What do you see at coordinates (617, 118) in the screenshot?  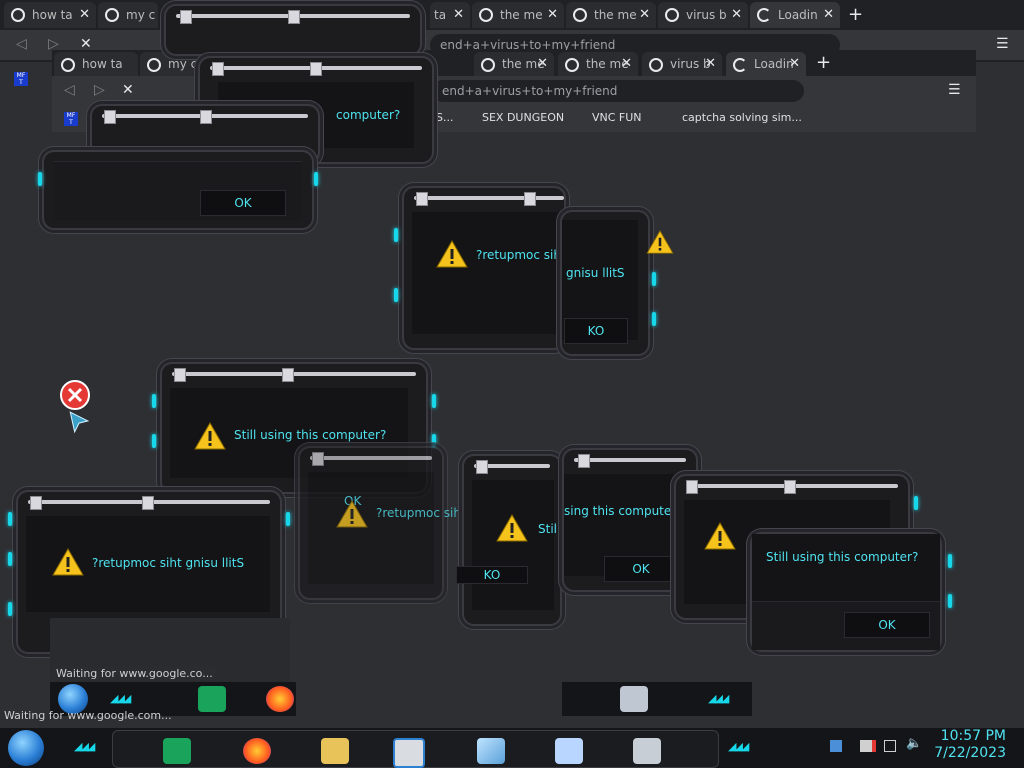 I see `bookmark-item: VNC FUN` at bounding box center [617, 118].